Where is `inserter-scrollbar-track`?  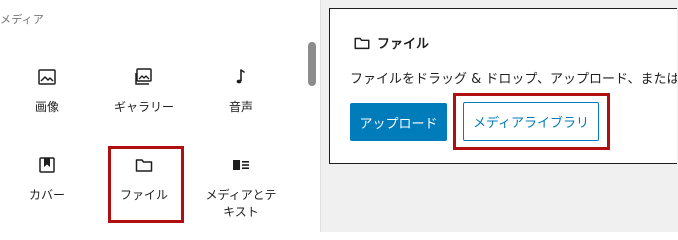
inserter-scrollbar-track is located at coordinates (313, 116).